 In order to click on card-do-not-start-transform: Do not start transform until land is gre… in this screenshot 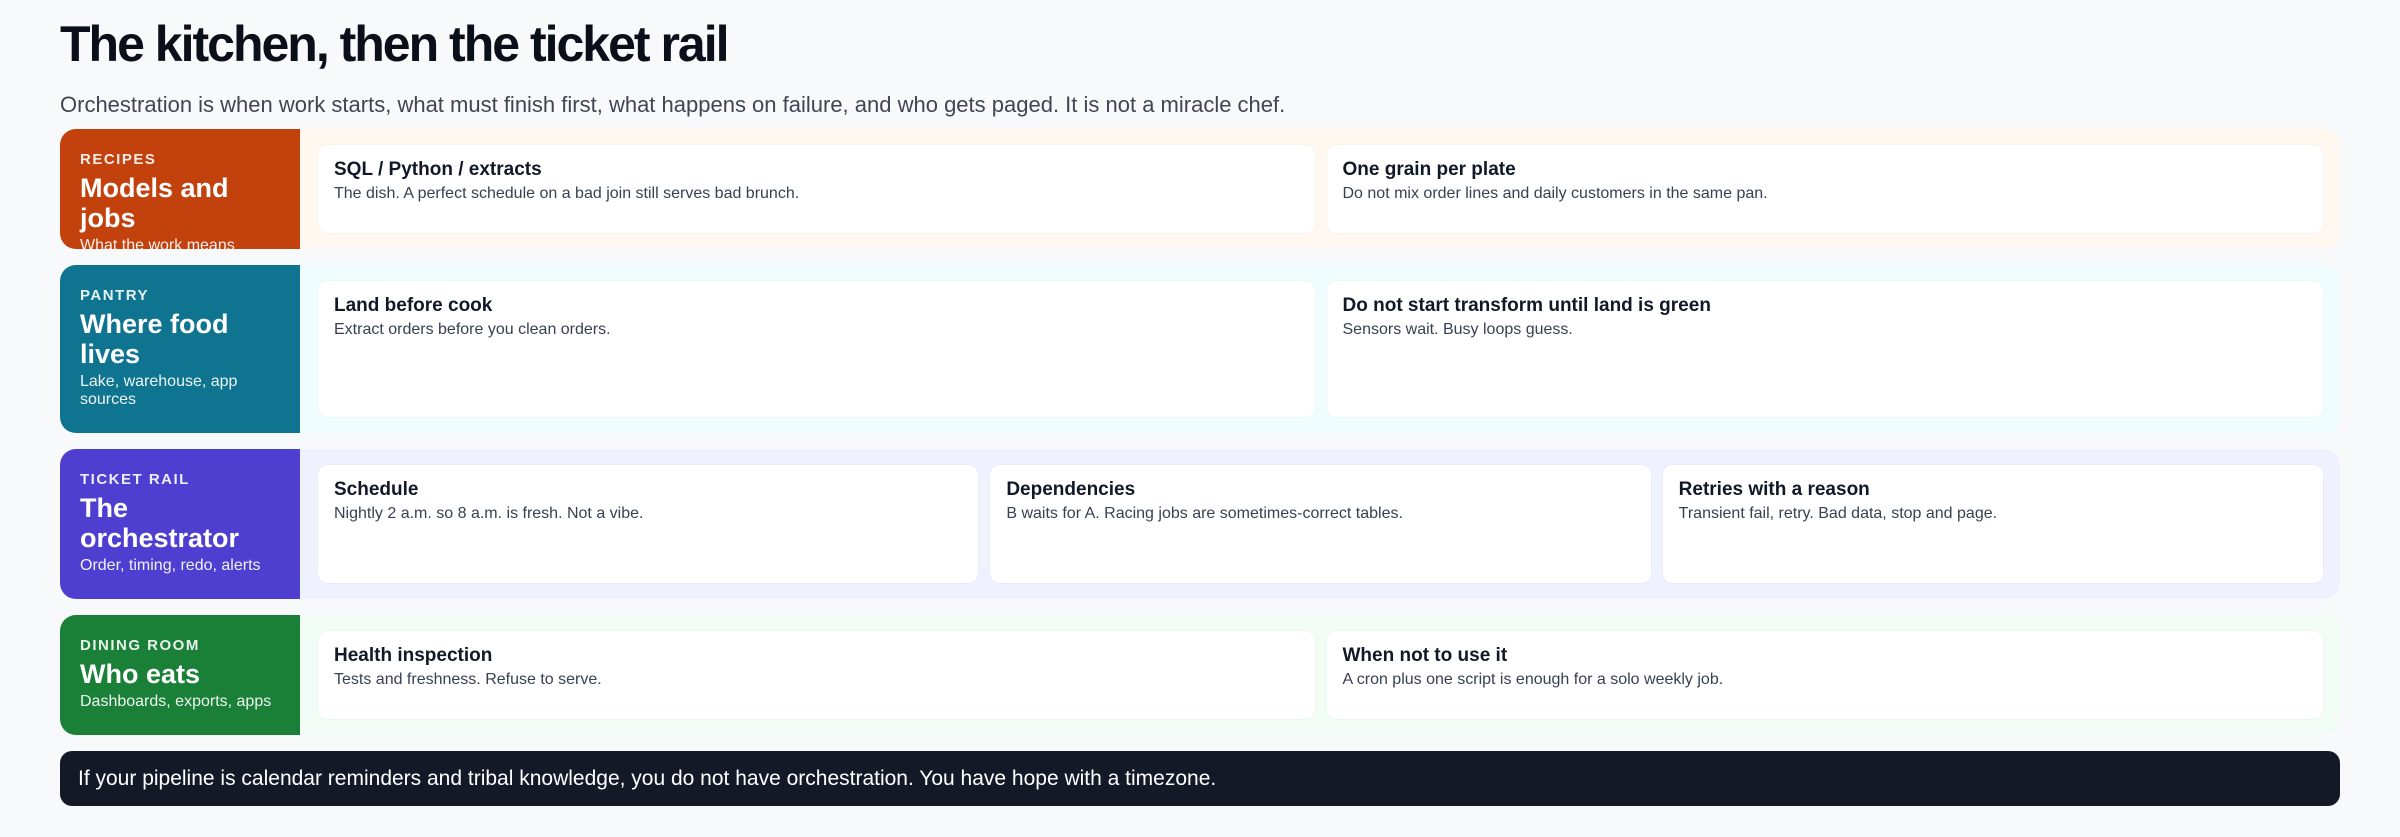, I will do `click(1824, 349)`.